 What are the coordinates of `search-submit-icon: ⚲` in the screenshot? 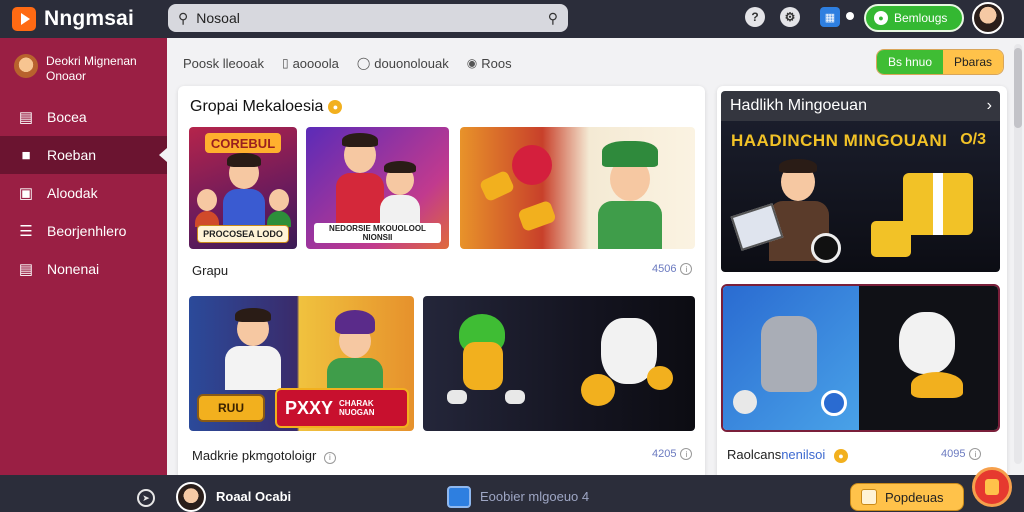 It's located at (553, 18).